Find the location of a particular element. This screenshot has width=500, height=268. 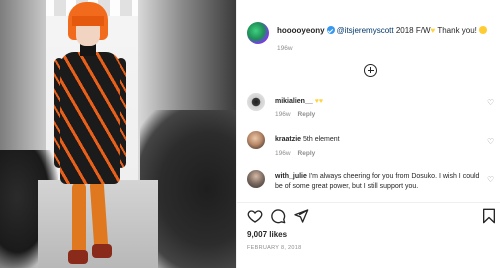

yellow-hearts-emoji-icon: ♥♥ is located at coordinates (319, 101).